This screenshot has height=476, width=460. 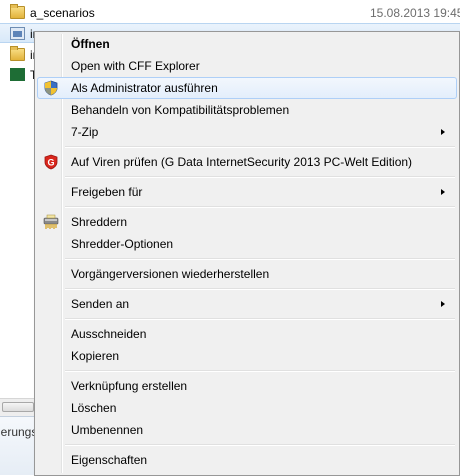 What do you see at coordinates (415, 13) in the screenshot?
I see `file-date: 15.08.2013 19:45` at bounding box center [415, 13].